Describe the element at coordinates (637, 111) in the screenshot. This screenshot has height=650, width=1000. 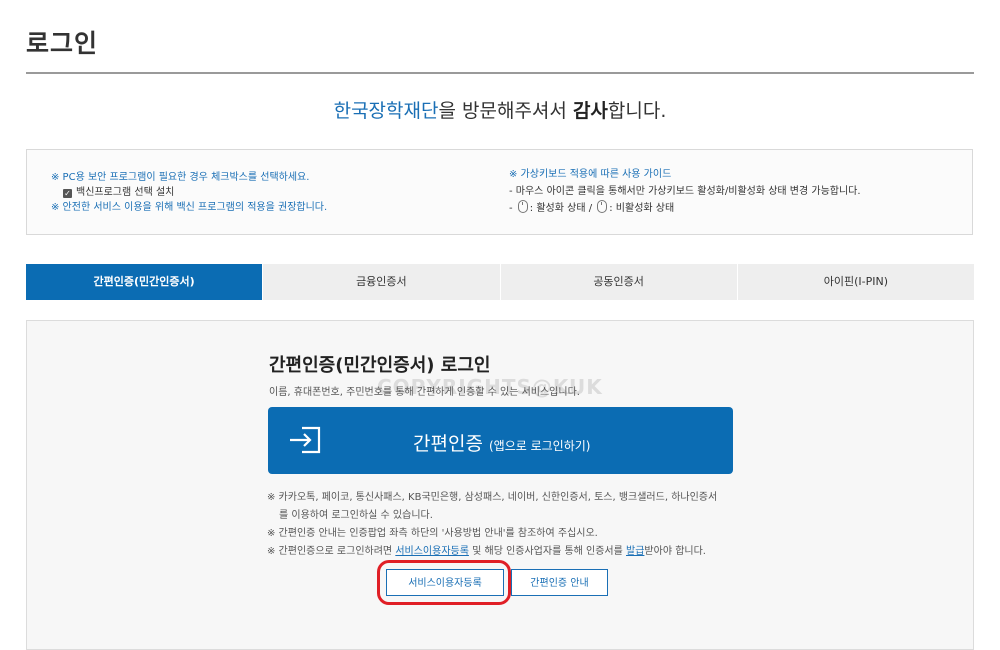
I see `welcome-end: 합니다.` at that location.